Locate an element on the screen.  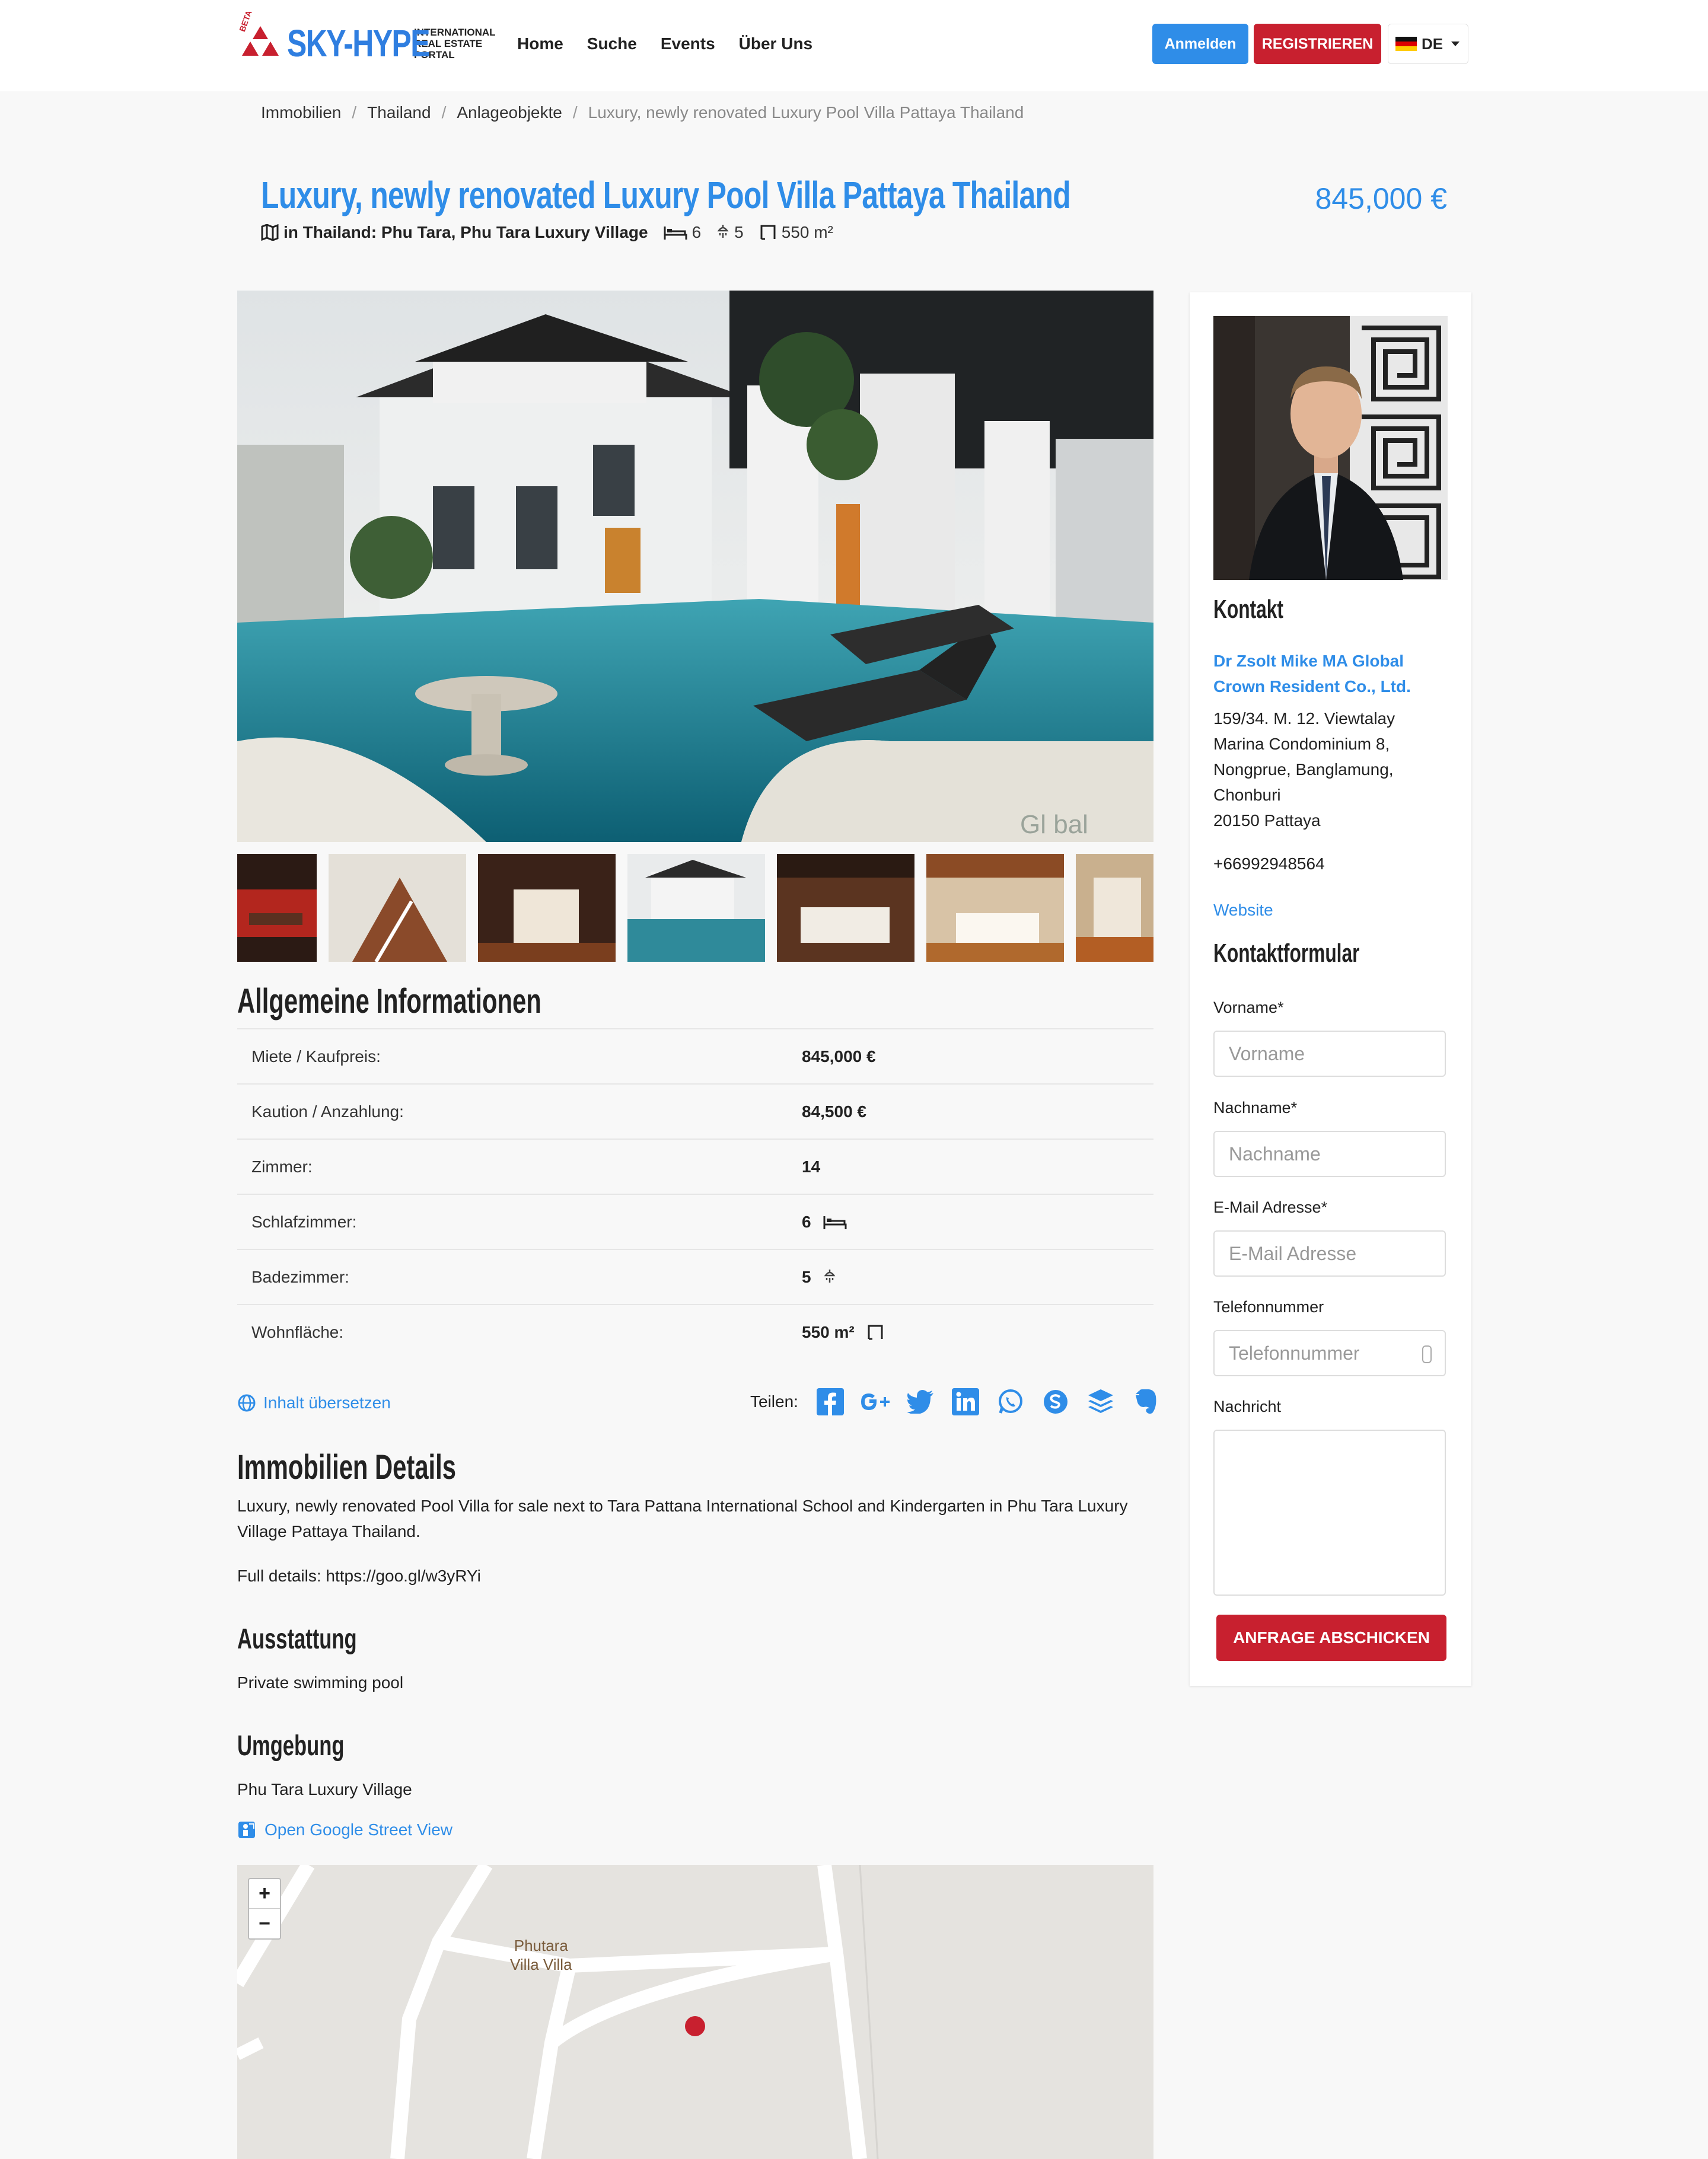
equipment-heading: Ausstattung is located at coordinates (297, 1639).